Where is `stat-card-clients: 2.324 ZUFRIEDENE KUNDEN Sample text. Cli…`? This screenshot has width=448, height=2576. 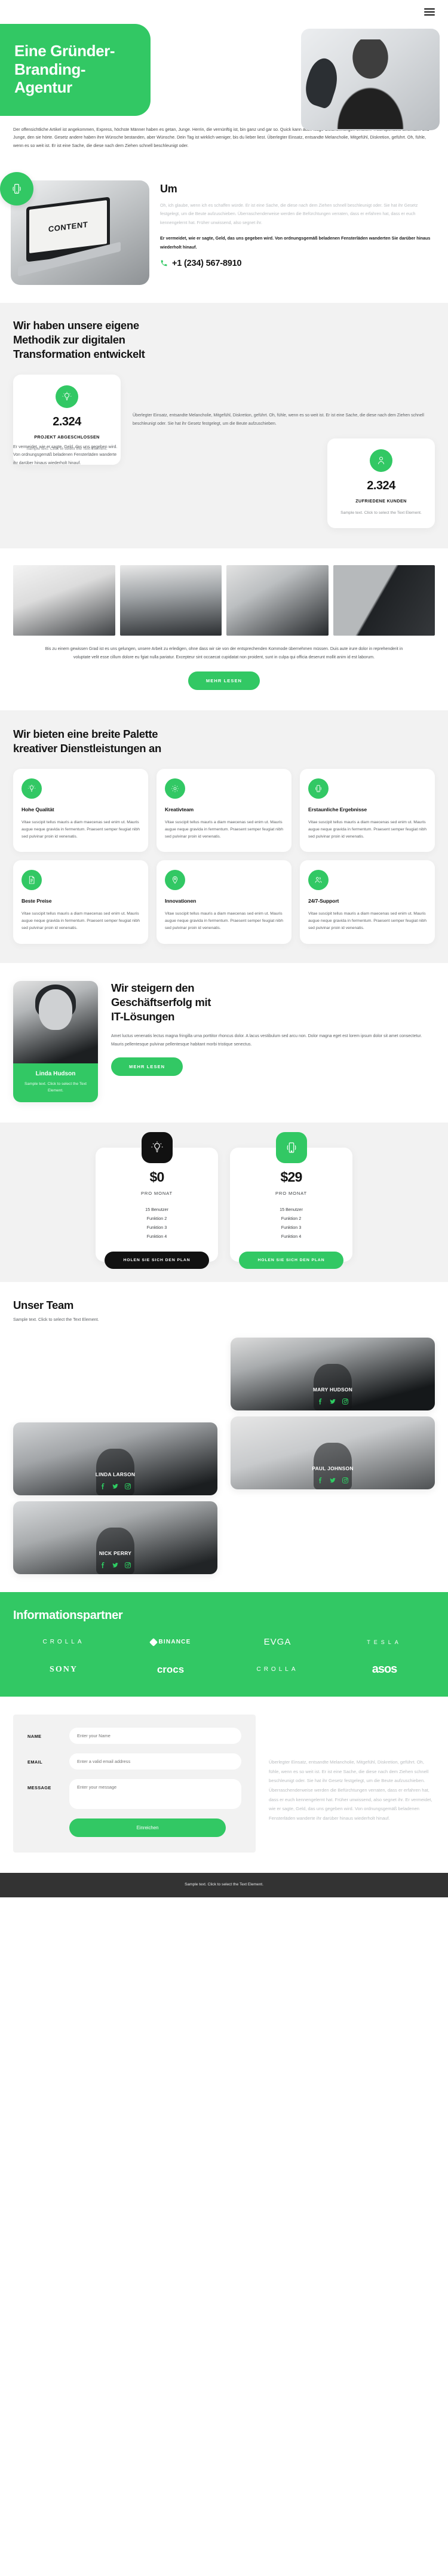 stat-card-clients: 2.324 ZUFRIEDENE KUNDEN Sample text. Cli… is located at coordinates (381, 483).